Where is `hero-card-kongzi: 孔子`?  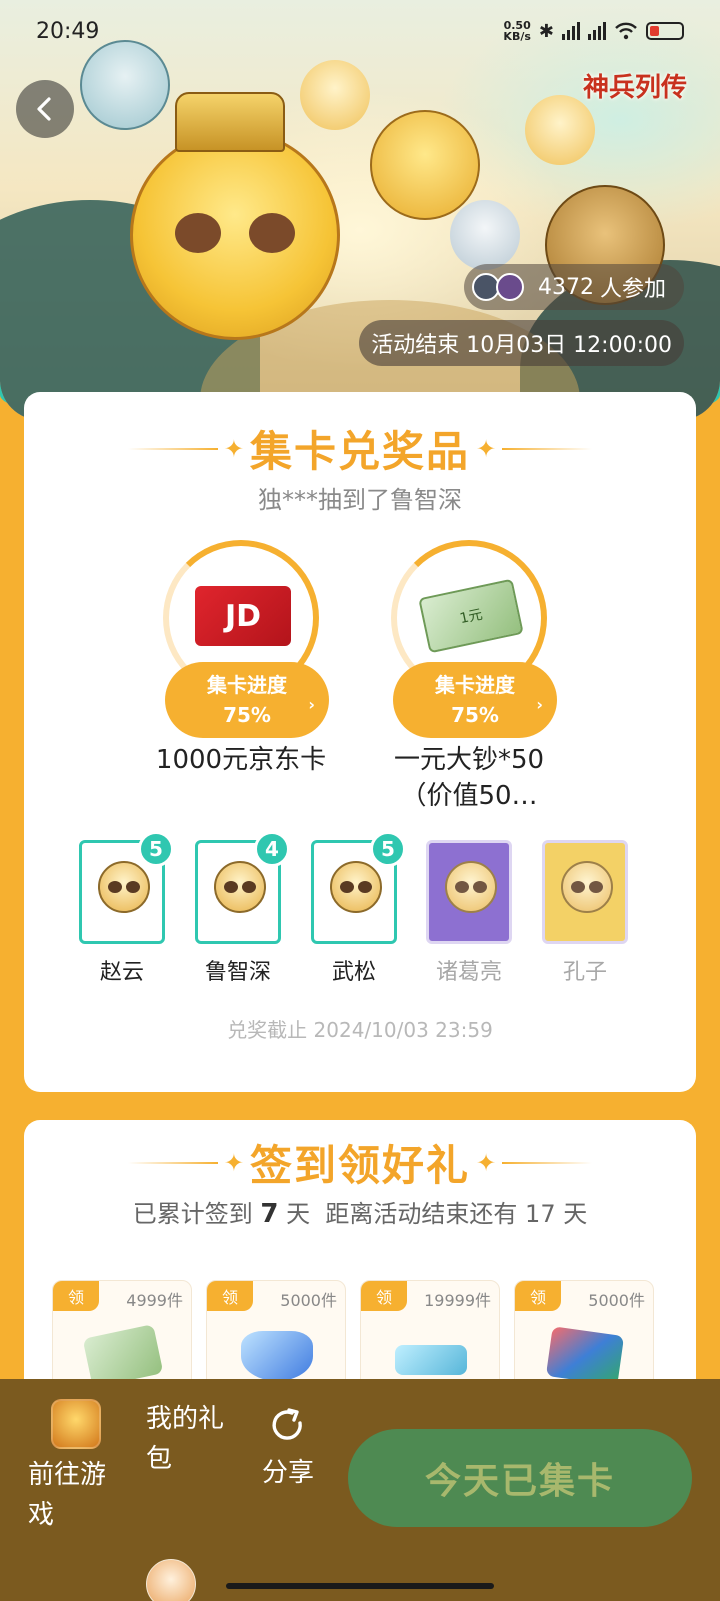 hero-card-kongzi: 孔子 is located at coordinates (585, 913).